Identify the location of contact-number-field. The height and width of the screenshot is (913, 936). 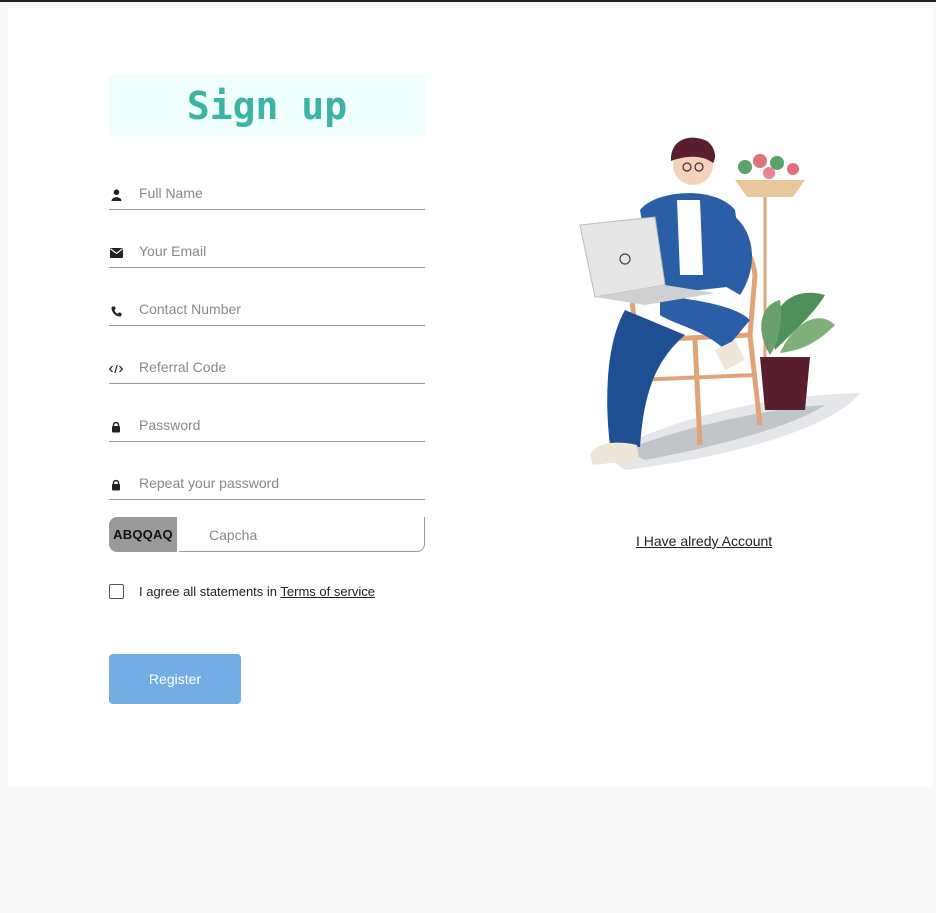
(267, 306).